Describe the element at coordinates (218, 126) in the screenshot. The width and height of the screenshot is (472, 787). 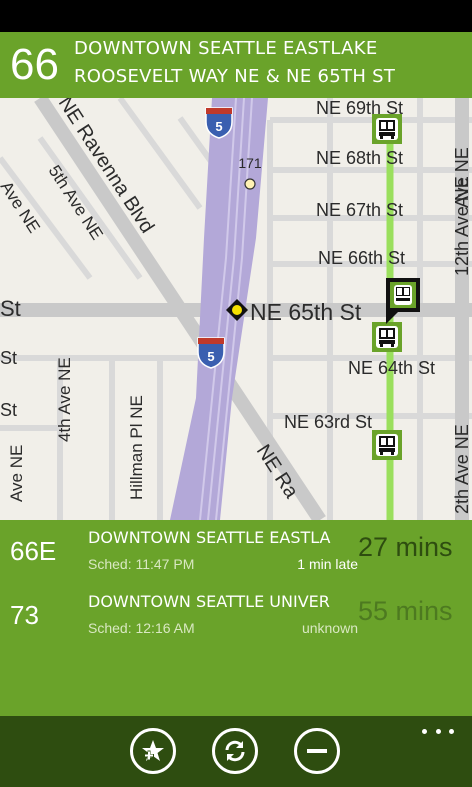
I see `interstate-label-top: 5` at that location.